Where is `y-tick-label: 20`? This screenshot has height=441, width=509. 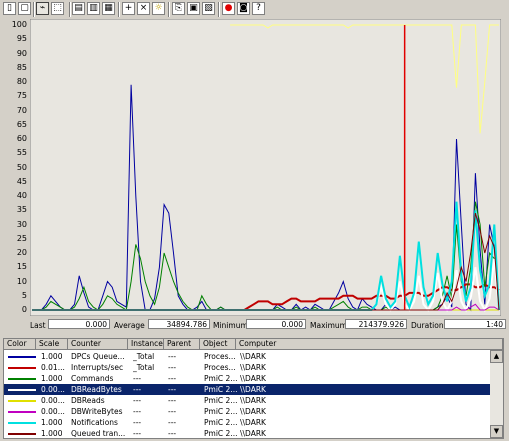
y-tick-label: 20 is located at coordinates (21, 252).